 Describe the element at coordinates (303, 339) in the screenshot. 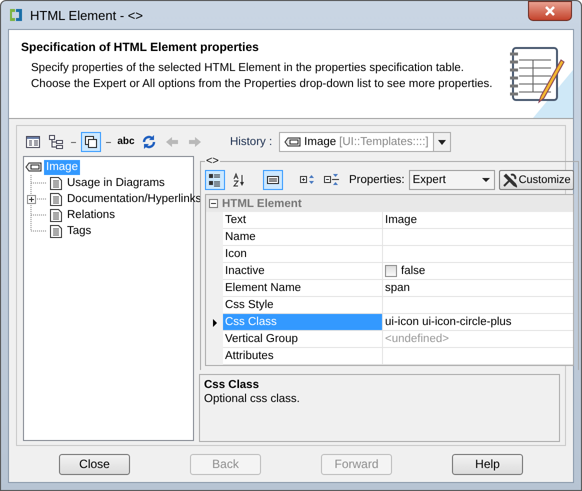

I see `property-name: Vertical Group` at that location.